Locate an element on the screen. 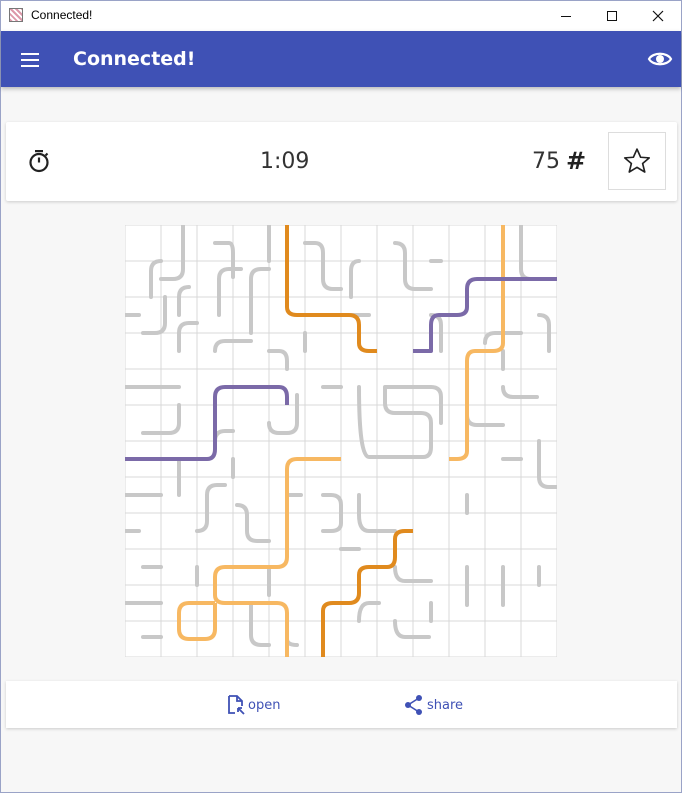 The image size is (682, 793). share-button: share is located at coordinates (433, 705).